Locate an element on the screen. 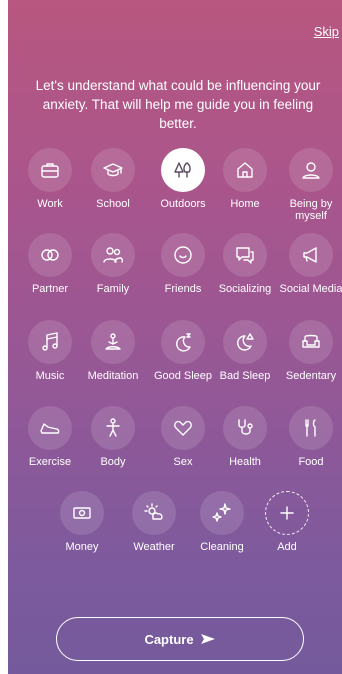 The image size is (342, 674). megaphone-icon is located at coordinates (310, 255).